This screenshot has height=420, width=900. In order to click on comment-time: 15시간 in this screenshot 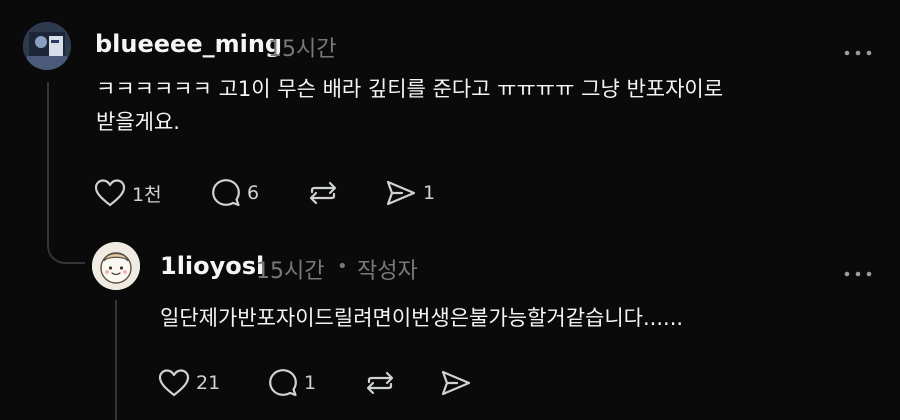, I will do `click(302, 49)`.